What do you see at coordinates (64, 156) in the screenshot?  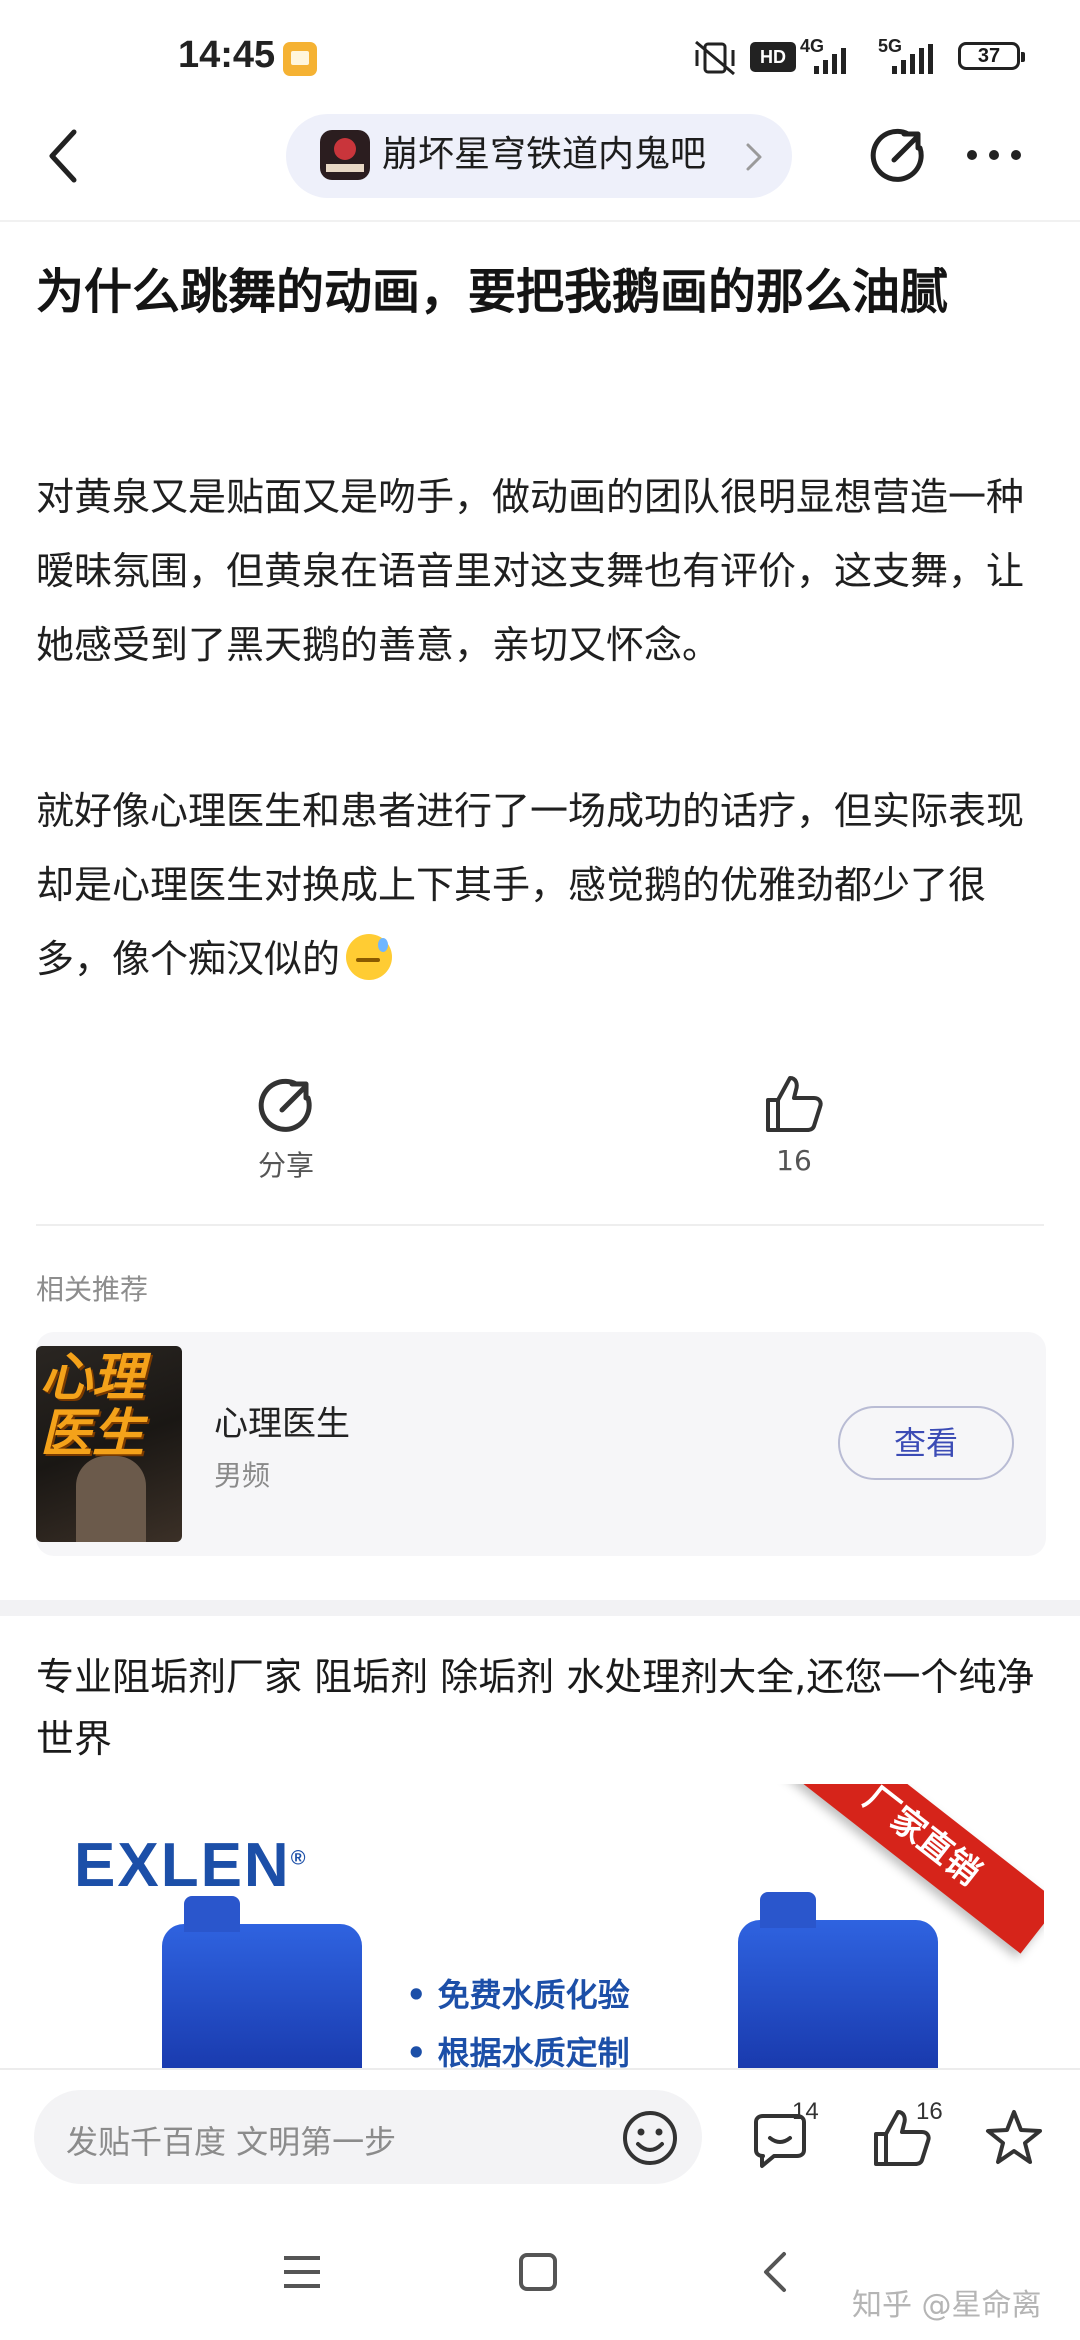 I see `back-arrow-icon` at bounding box center [64, 156].